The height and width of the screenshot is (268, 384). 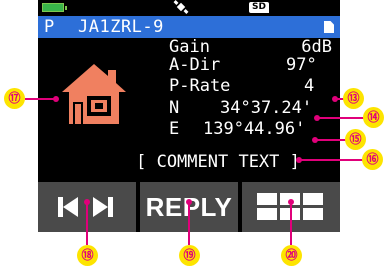 What do you see at coordinates (316, 47) in the screenshot?
I see `gain-value: 6dB` at bounding box center [316, 47].